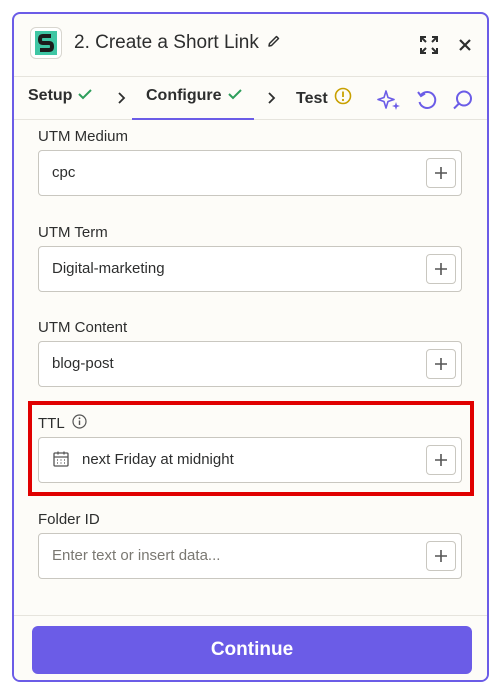 This screenshot has width=504, height=697. I want to click on active-tab-indicator, so click(193, 119).